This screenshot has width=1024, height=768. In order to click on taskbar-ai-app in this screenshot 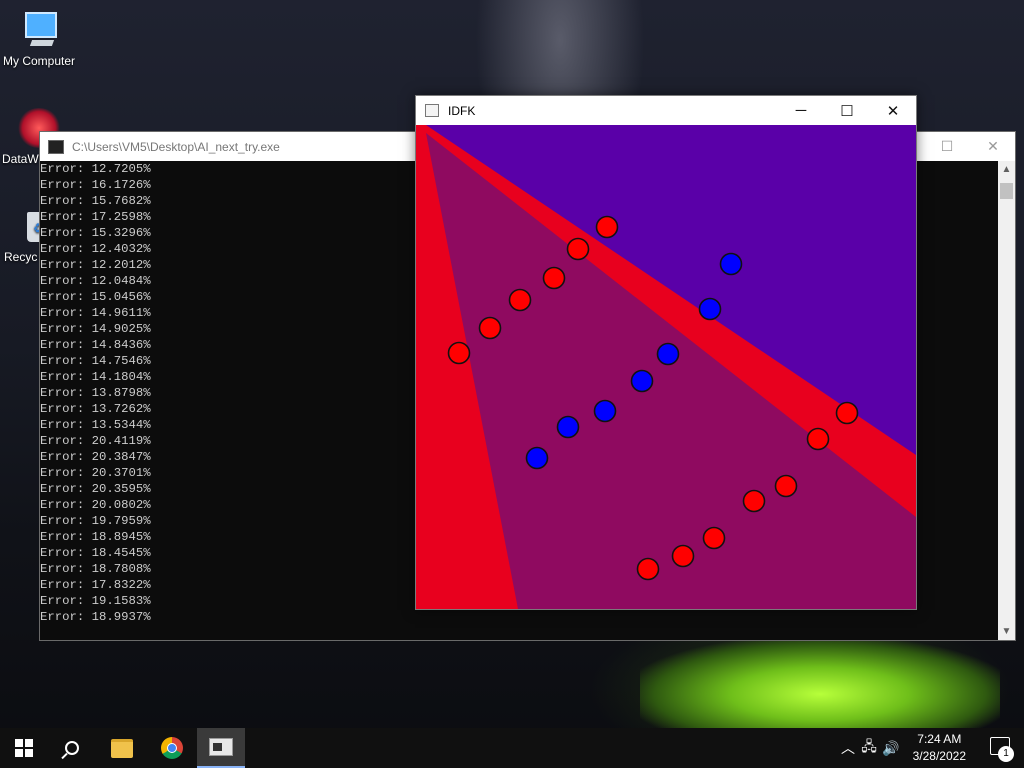, I will do `click(221, 748)`.